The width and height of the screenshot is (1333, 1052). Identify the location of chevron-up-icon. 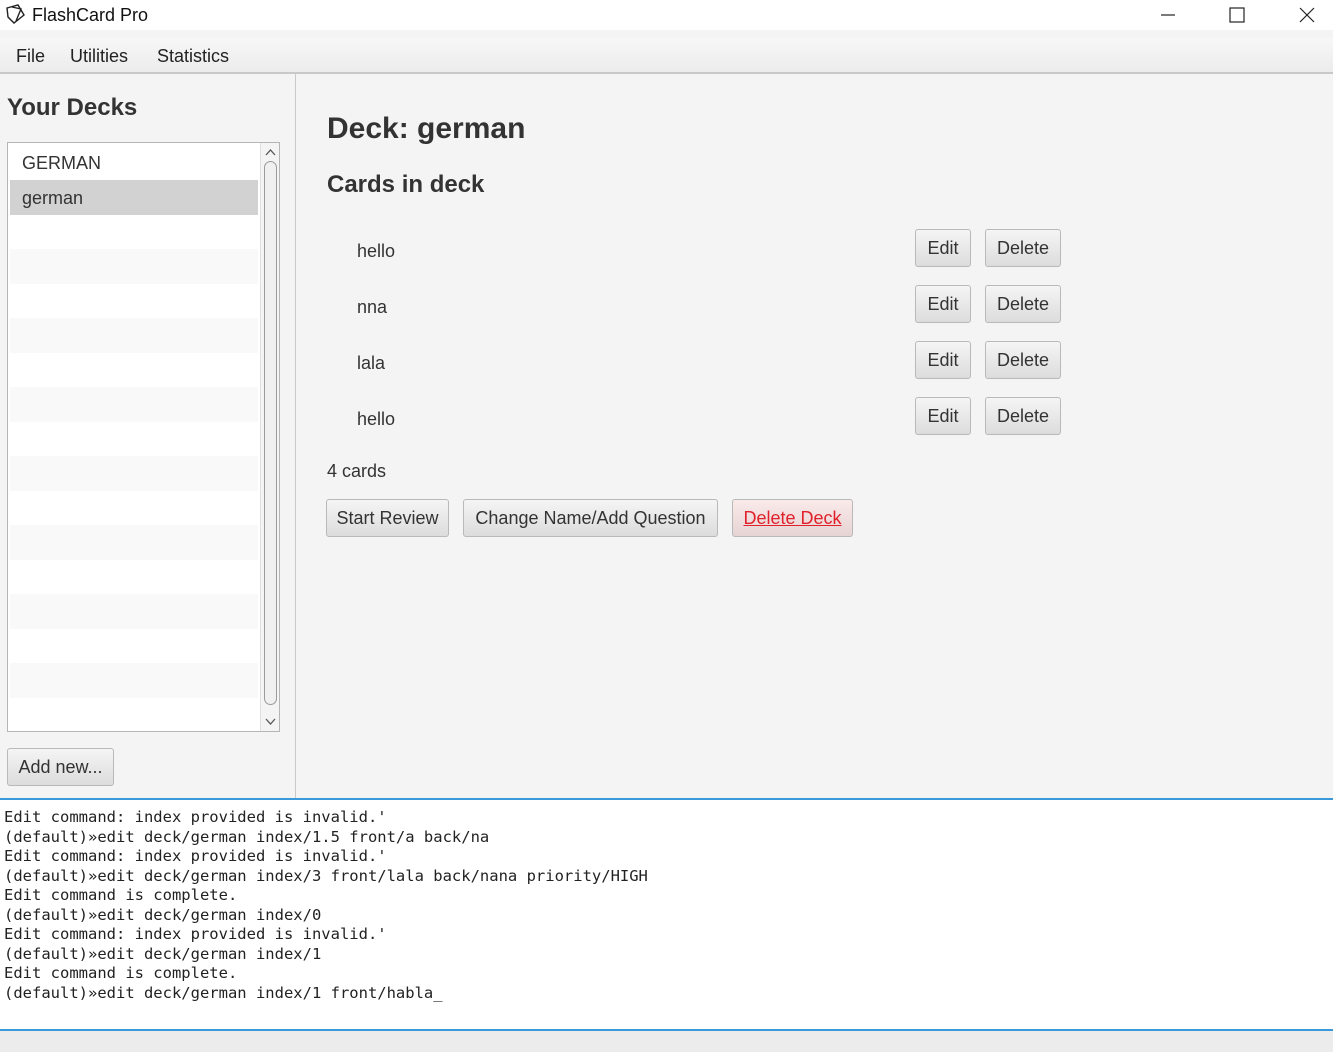
(270, 152).